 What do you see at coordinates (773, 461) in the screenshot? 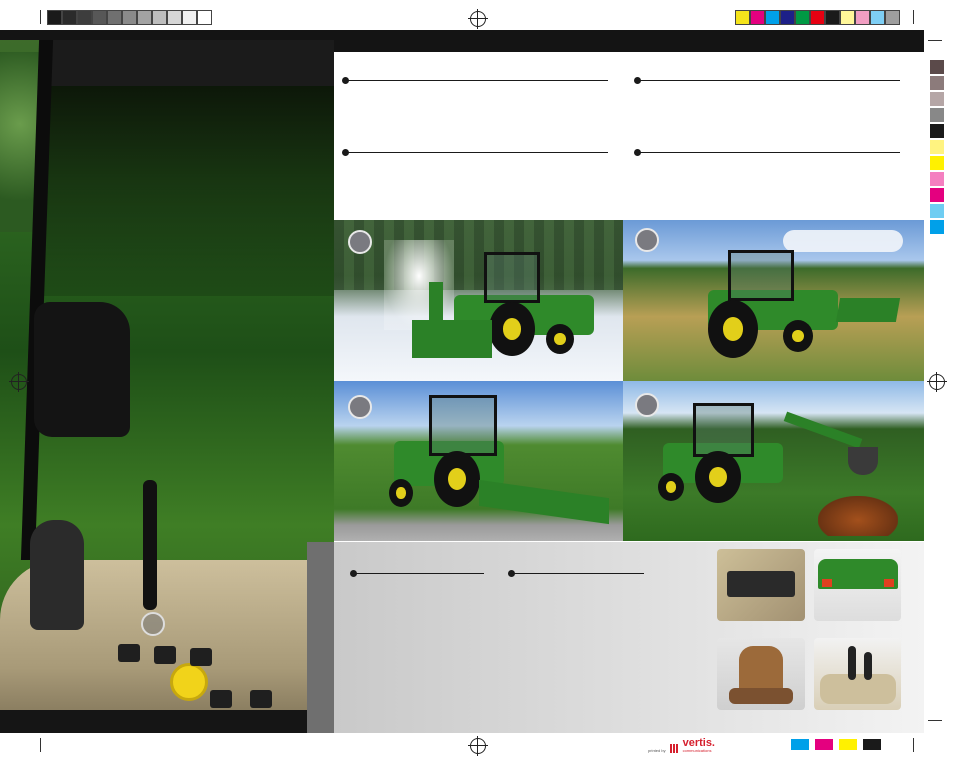
I see `photo-backhoe` at bounding box center [773, 461].